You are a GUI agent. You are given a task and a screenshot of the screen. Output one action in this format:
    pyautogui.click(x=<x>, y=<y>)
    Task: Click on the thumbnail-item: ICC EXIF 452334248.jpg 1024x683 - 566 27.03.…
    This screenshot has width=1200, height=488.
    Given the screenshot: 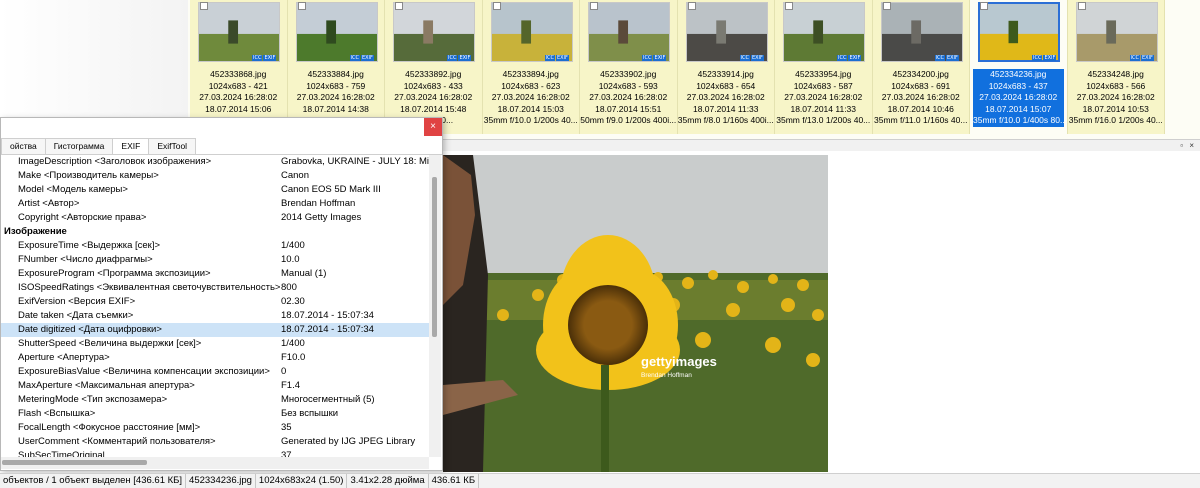 What is the action you would take?
    pyautogui.click(x=1116, y=67)
    